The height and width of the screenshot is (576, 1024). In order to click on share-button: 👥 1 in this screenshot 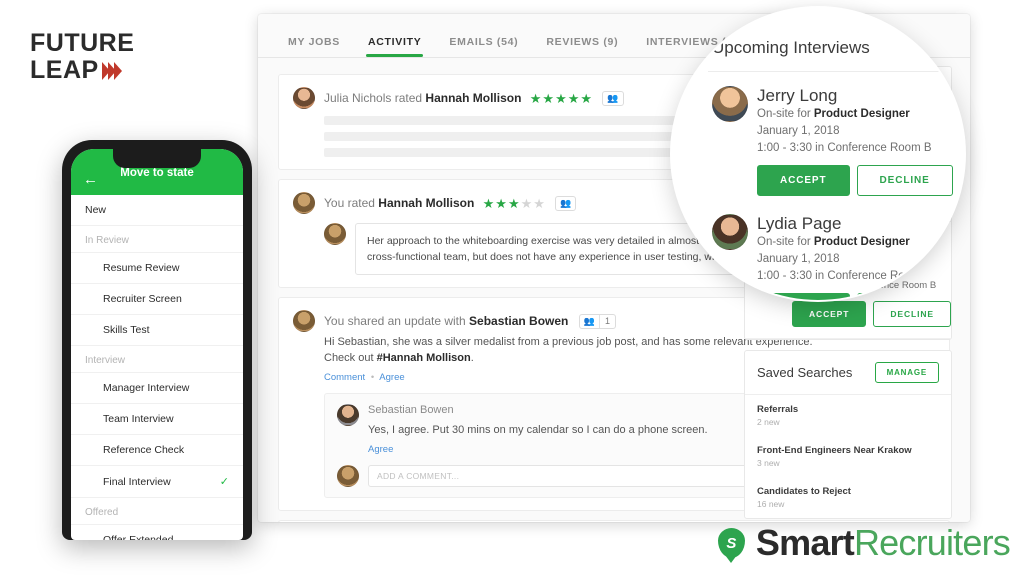, I will do `click(597, 322)`.